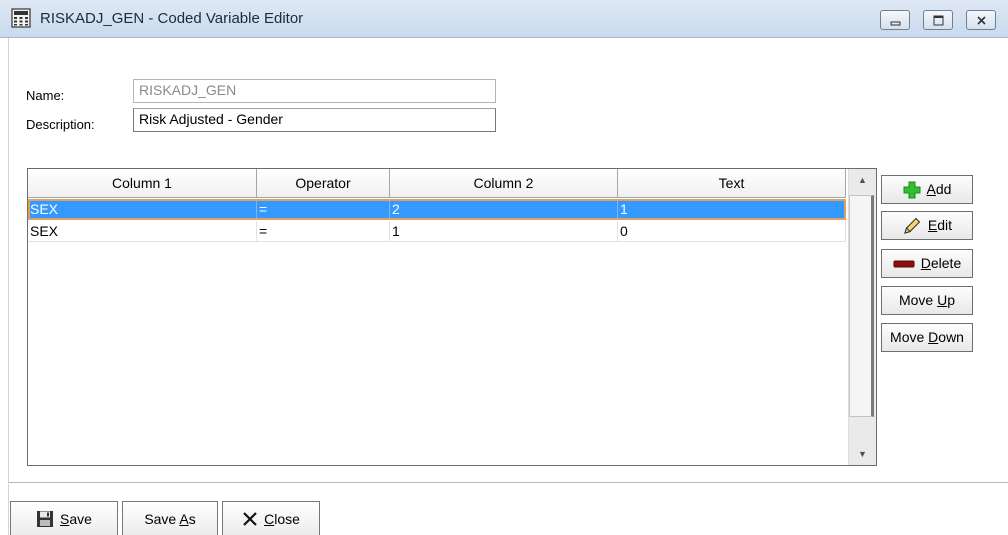  What do you see at coordinates (508, 483) in the screenshot?
I see `bottom-divider` at bounding box center [508, 483].